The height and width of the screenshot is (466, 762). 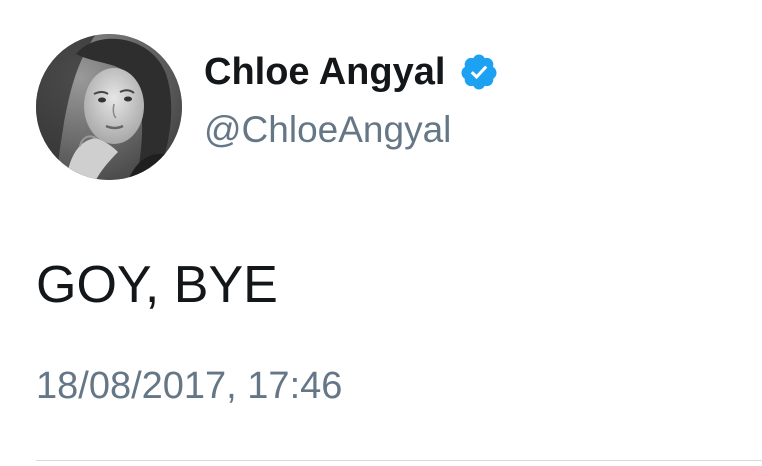 What do you see at coordinates (327, 129) in the screenshot?
I see `author-handle: @ChloeAngyal` at bounding box center [327, 129].